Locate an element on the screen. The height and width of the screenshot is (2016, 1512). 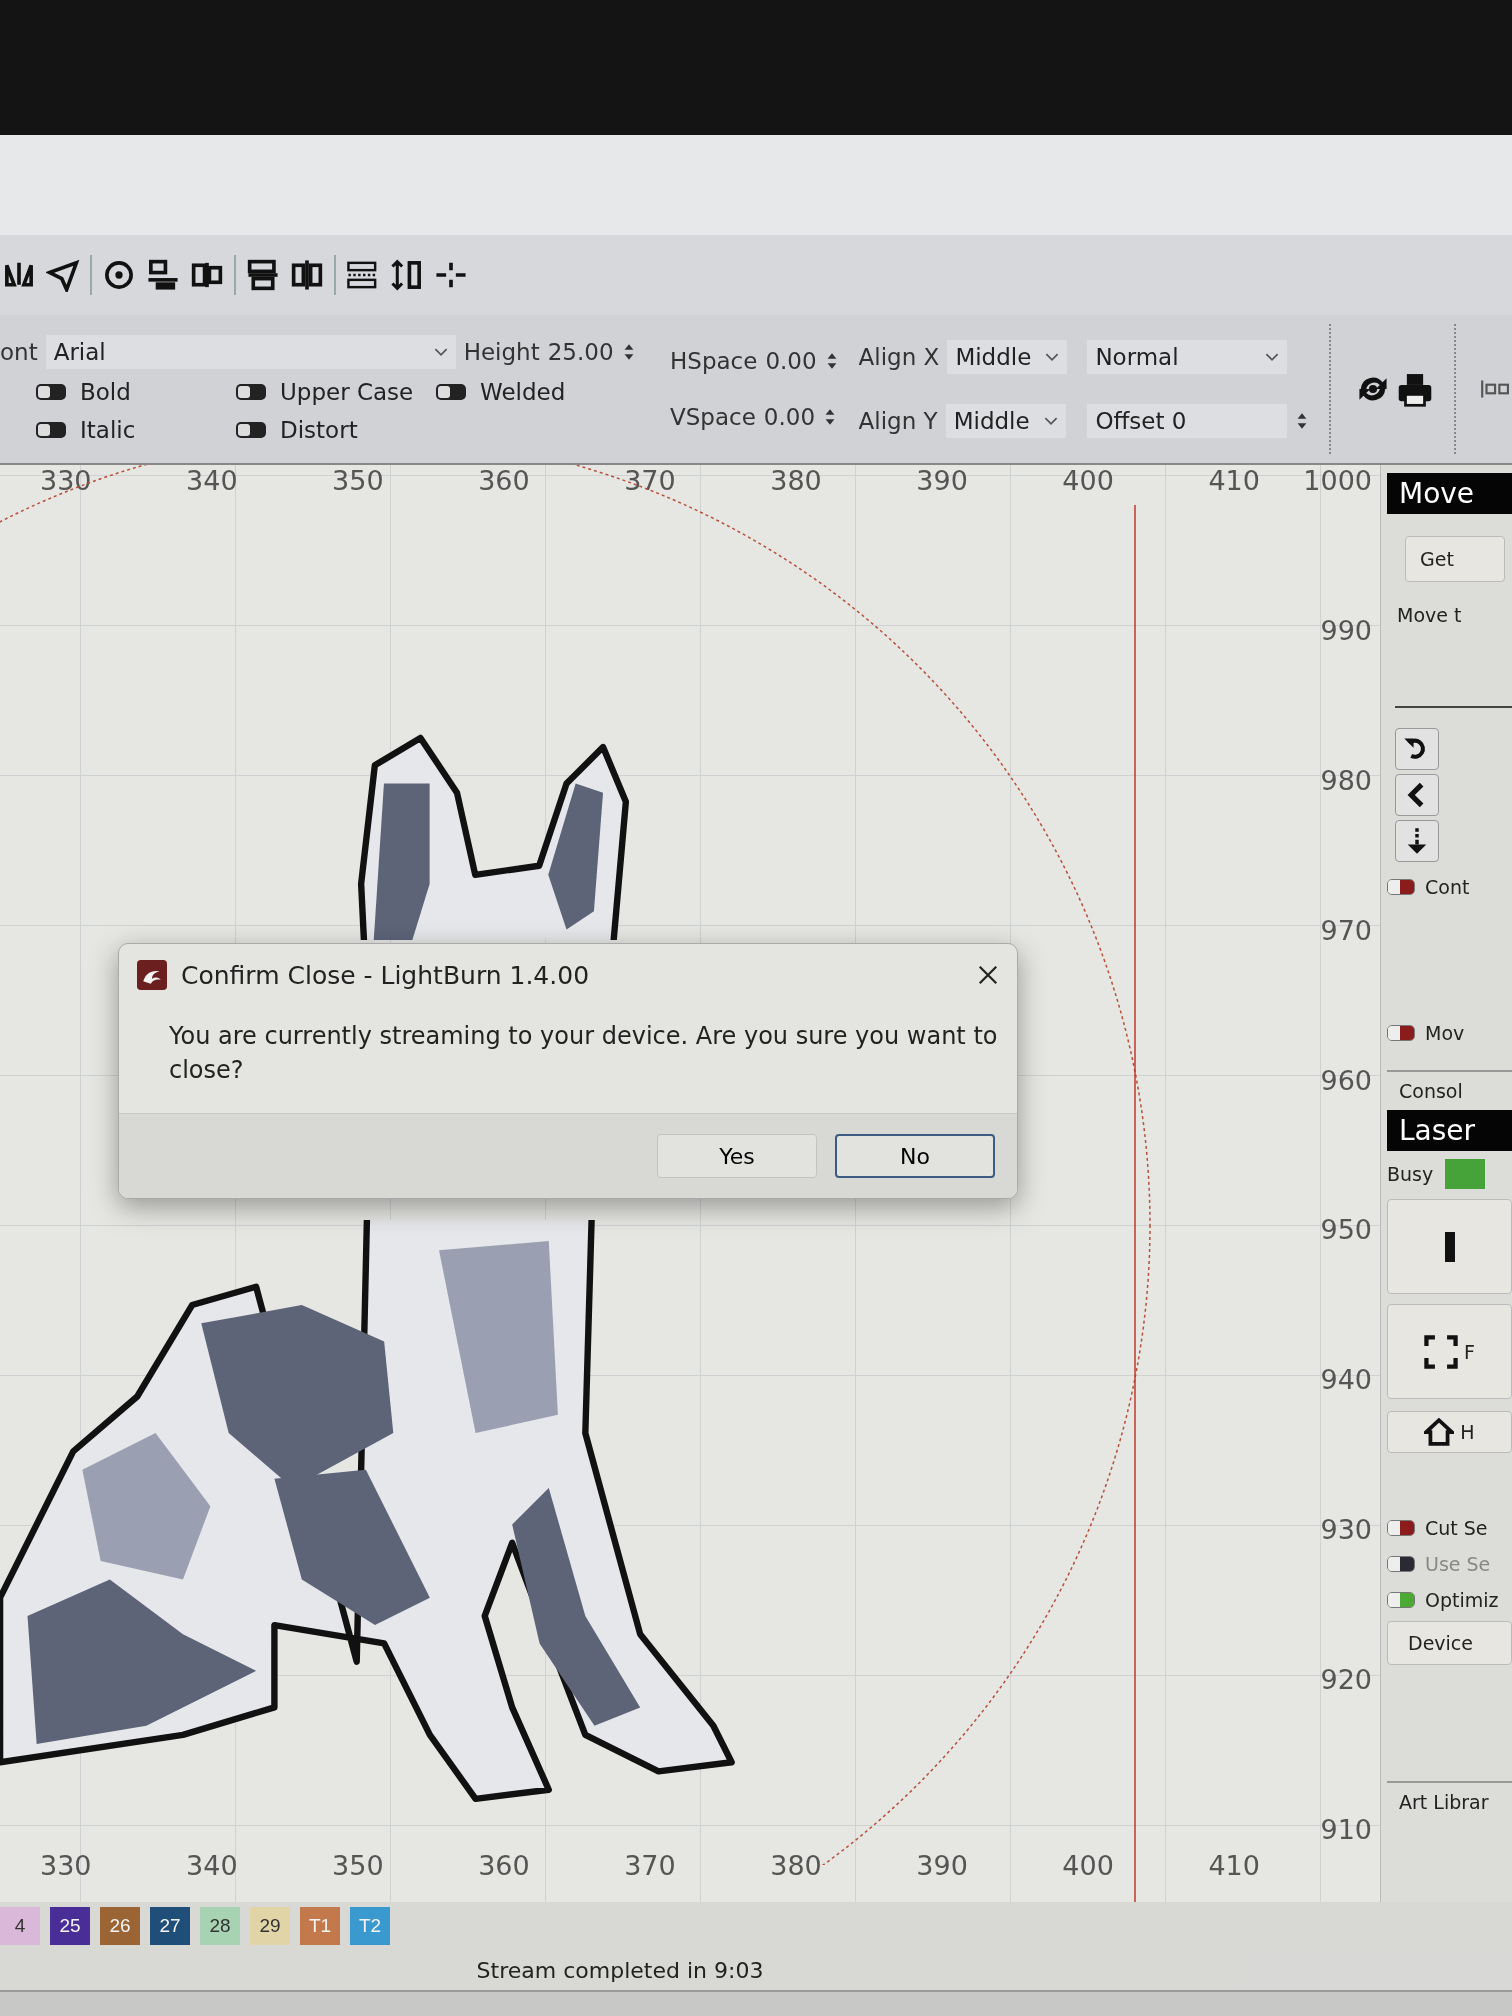
dialog-button: Yes is located at coordinates (737, 1156).